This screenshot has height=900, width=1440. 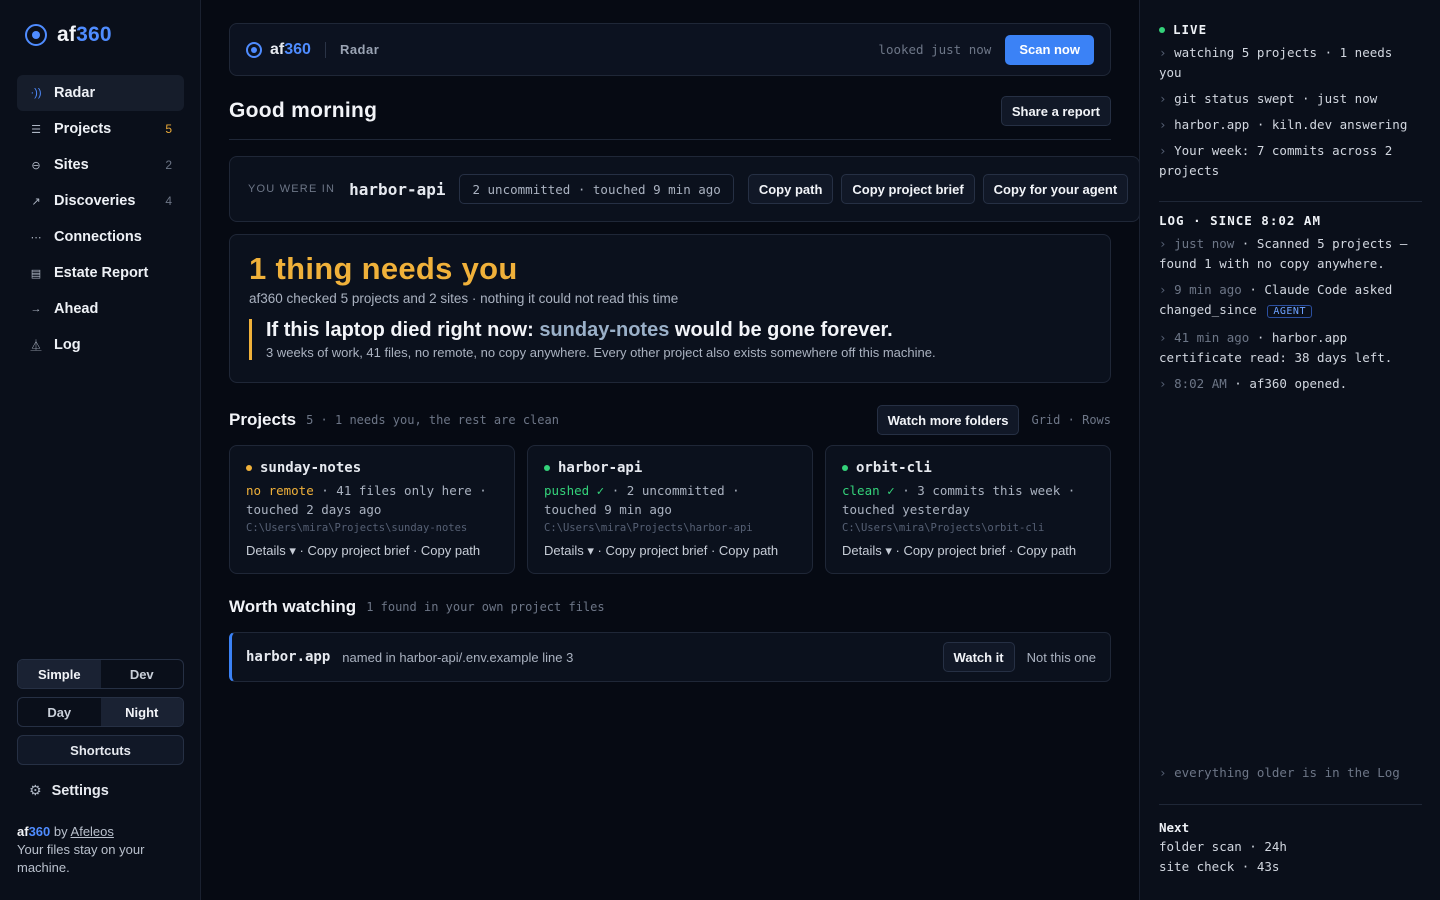 What do you see at coordinates (359, 49) in the screenshot?
I see `breadcrumb: Radar` at bounding box center [359, 49].